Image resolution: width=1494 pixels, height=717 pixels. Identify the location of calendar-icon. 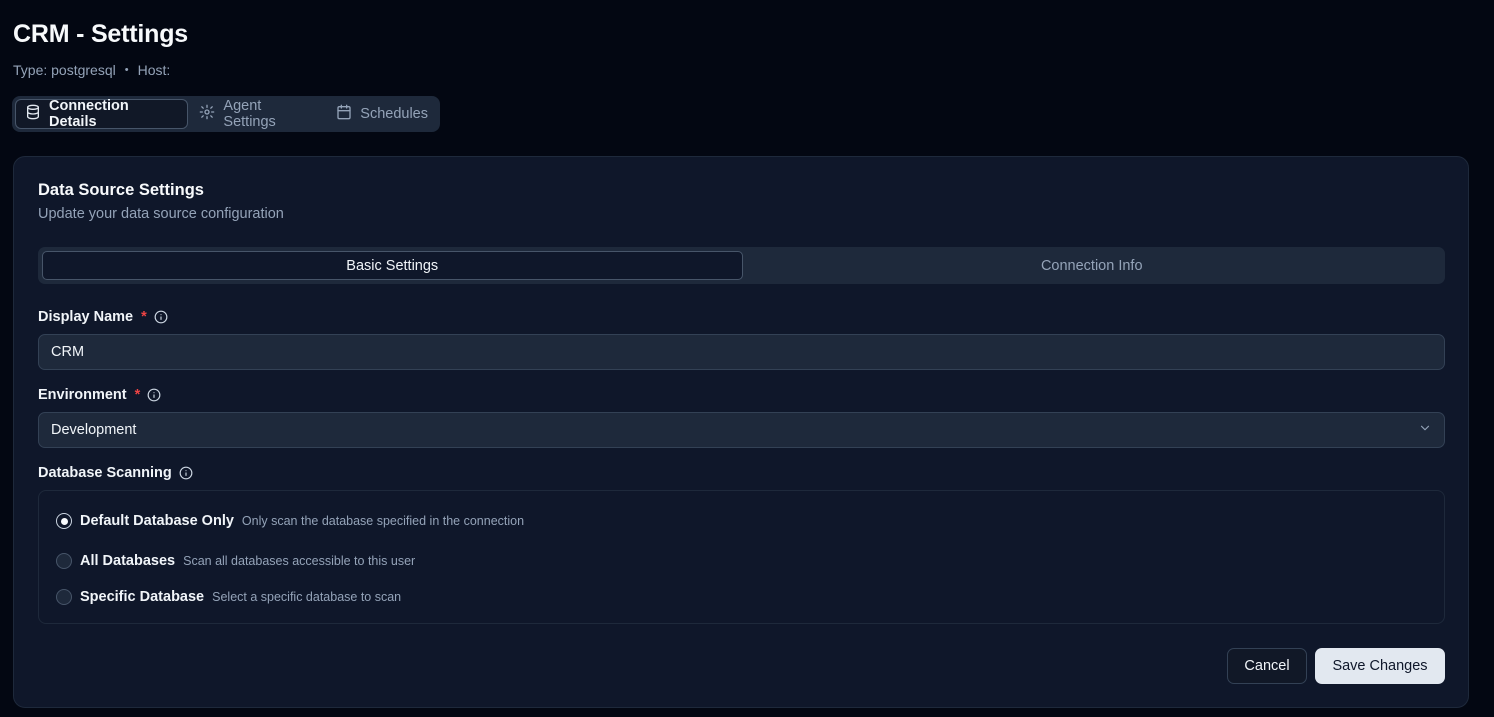
(344, 114).